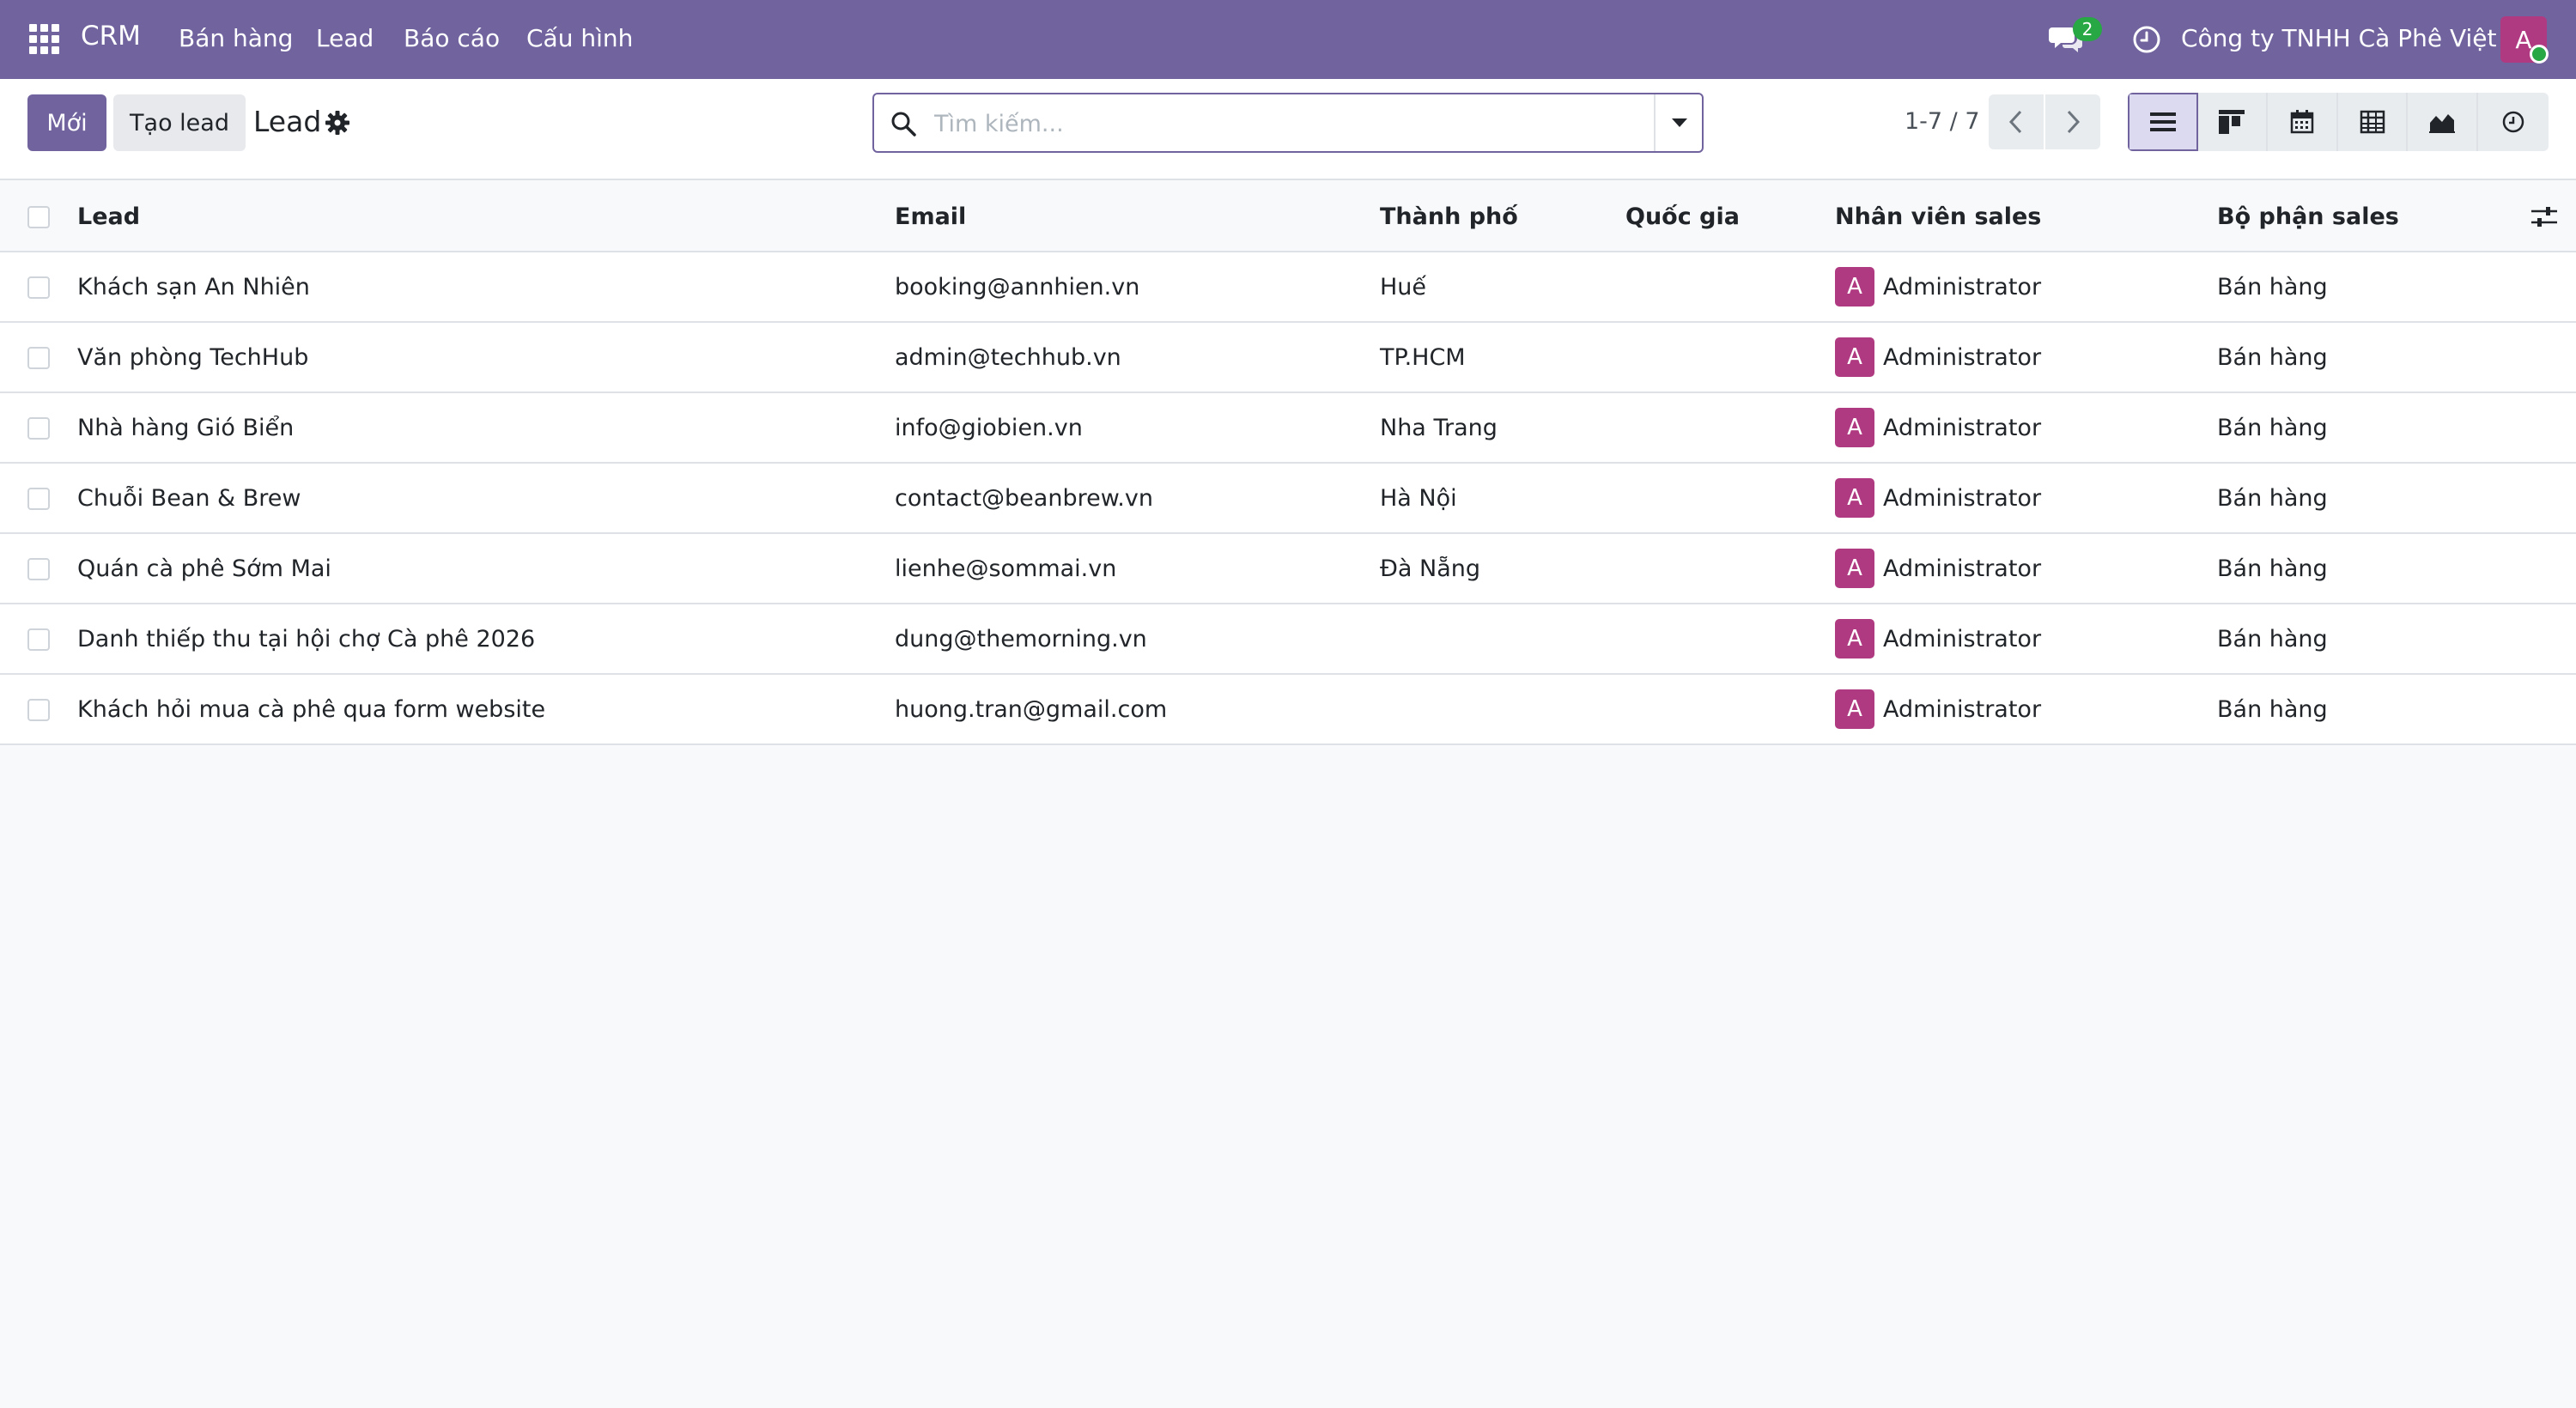 The image size is (2576, 1408). I want to click on lead-name: Văn phòng TechHub, so click(193, 357).